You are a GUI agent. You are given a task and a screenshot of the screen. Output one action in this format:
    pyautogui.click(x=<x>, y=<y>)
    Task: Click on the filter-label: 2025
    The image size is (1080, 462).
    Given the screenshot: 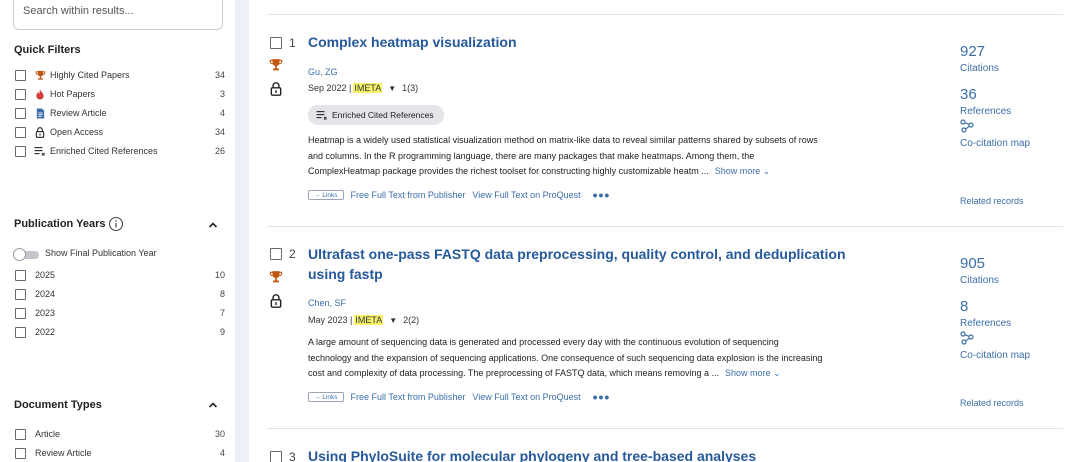 What is the action you would take?
    pyautogui.click(x=45, y=275)
    